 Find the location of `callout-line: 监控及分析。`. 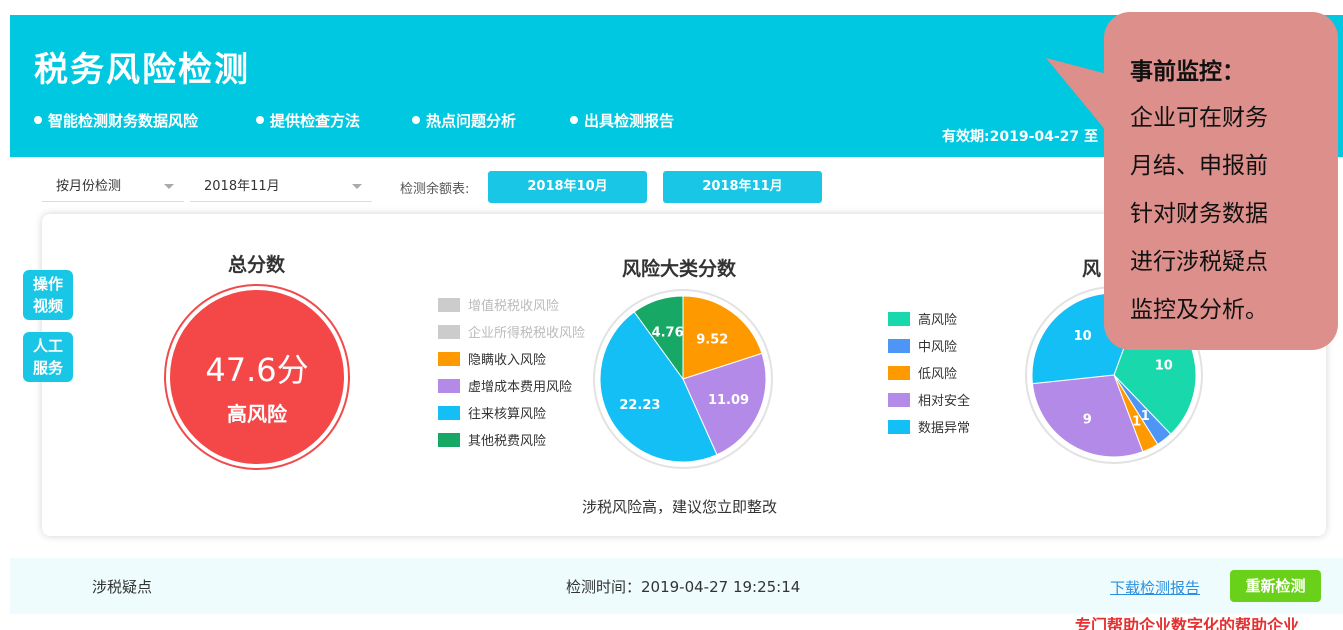

callout-line: 监控及分析。 is located at coordinates (1199, 310).